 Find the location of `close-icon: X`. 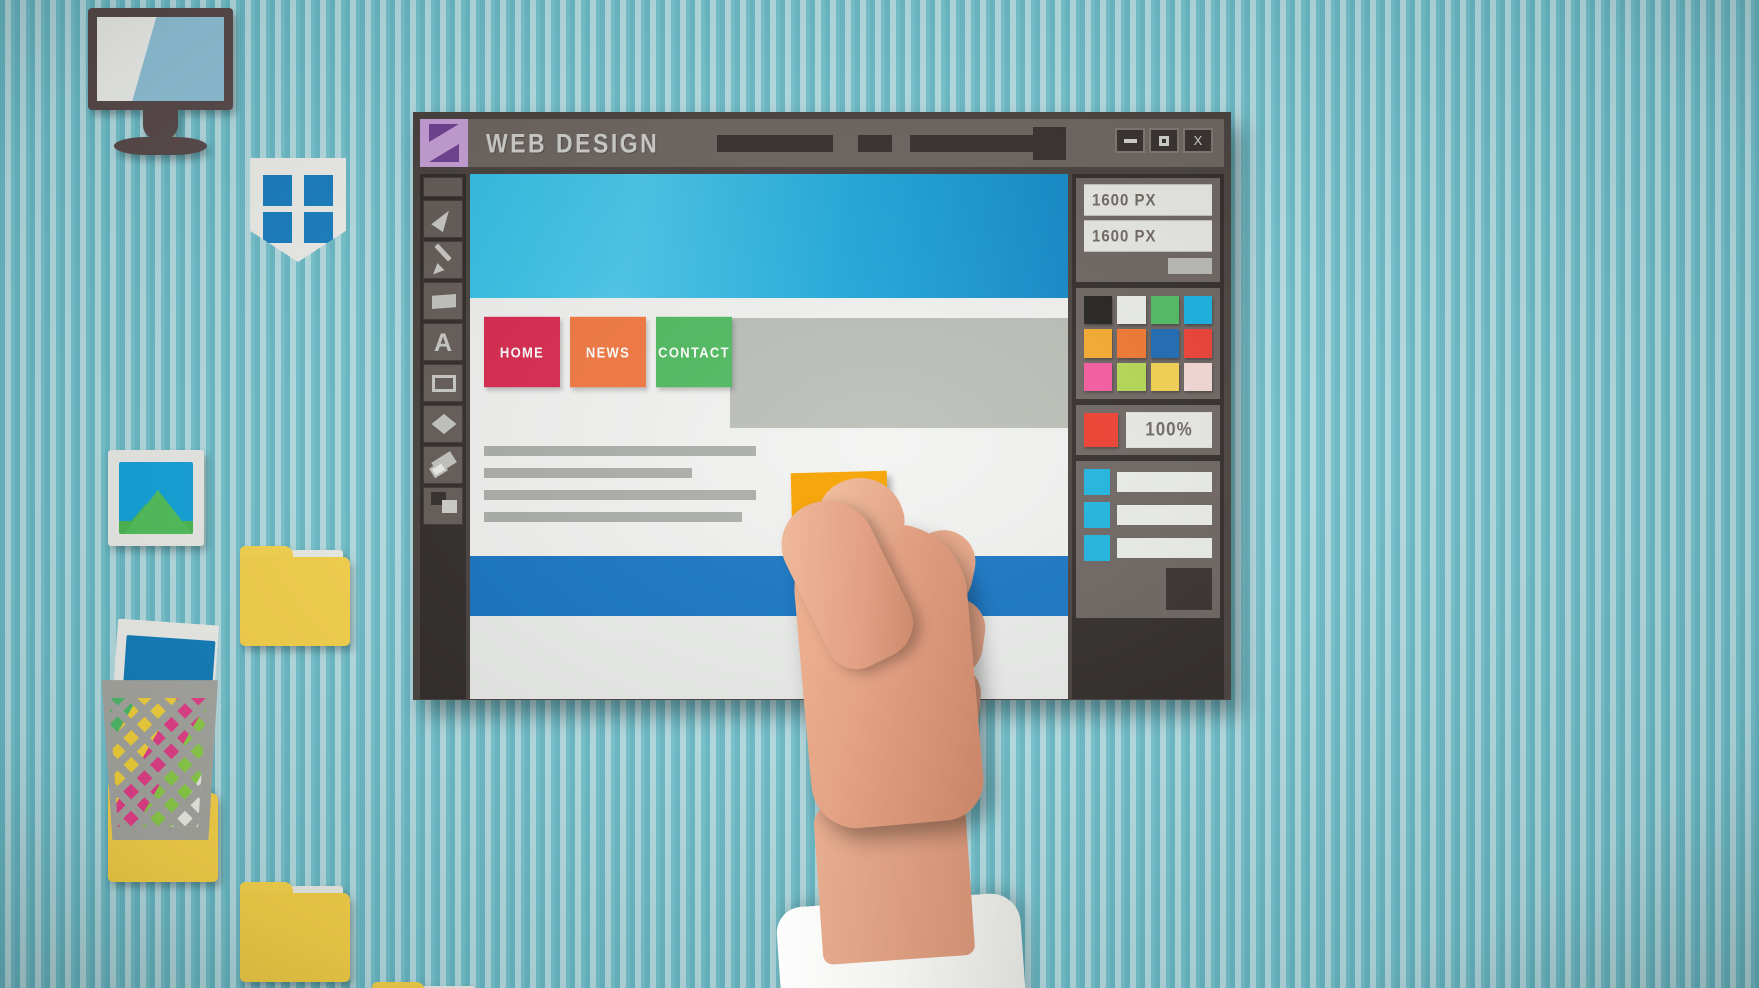

close-icon: X is located at coordinates (1198, 140).